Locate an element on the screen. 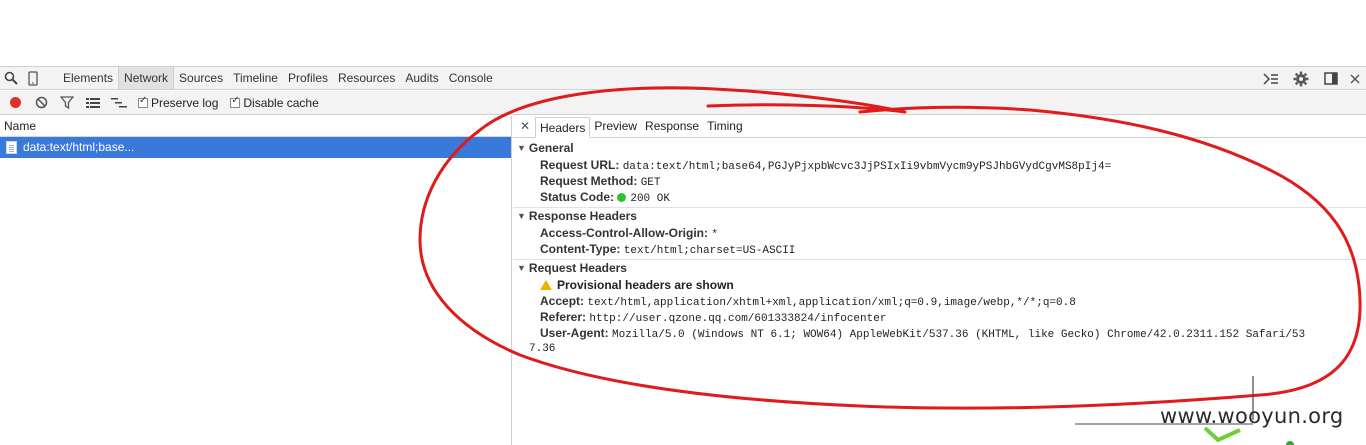 The width and height of the screenshot is (1366, 445). filter-icon is located at coordinates (67, 103).